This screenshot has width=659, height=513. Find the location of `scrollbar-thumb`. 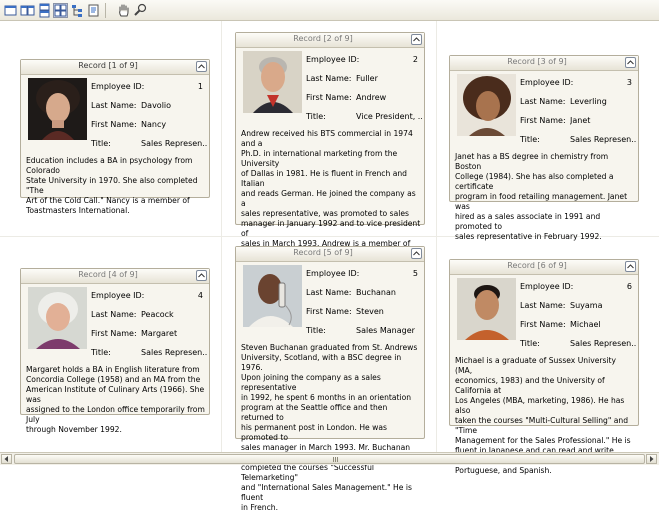

scrollbar-thumb is located at coordinates (329, 459).